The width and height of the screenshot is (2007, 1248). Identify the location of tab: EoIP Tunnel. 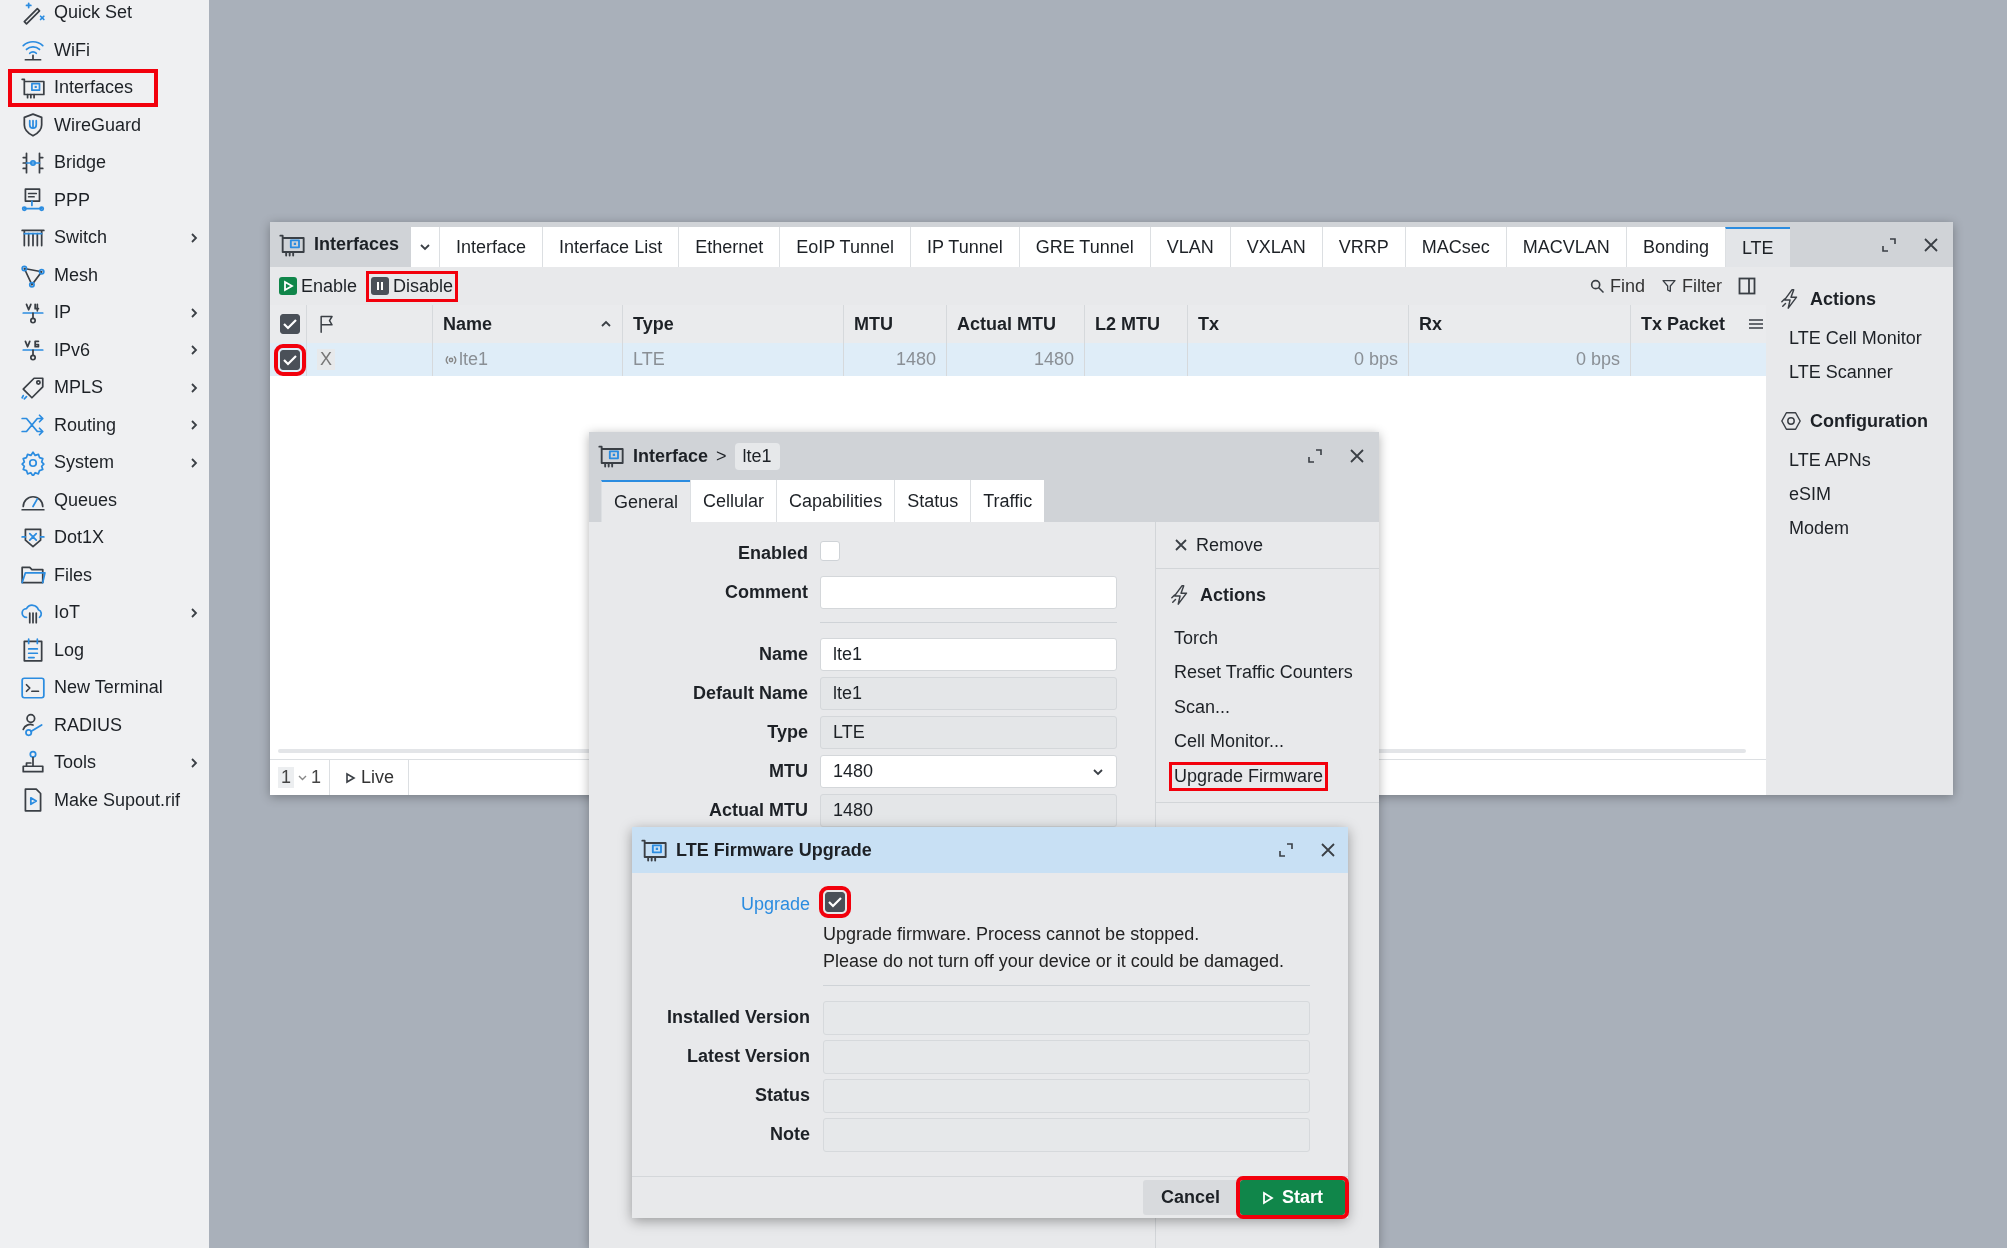
(844, 247).